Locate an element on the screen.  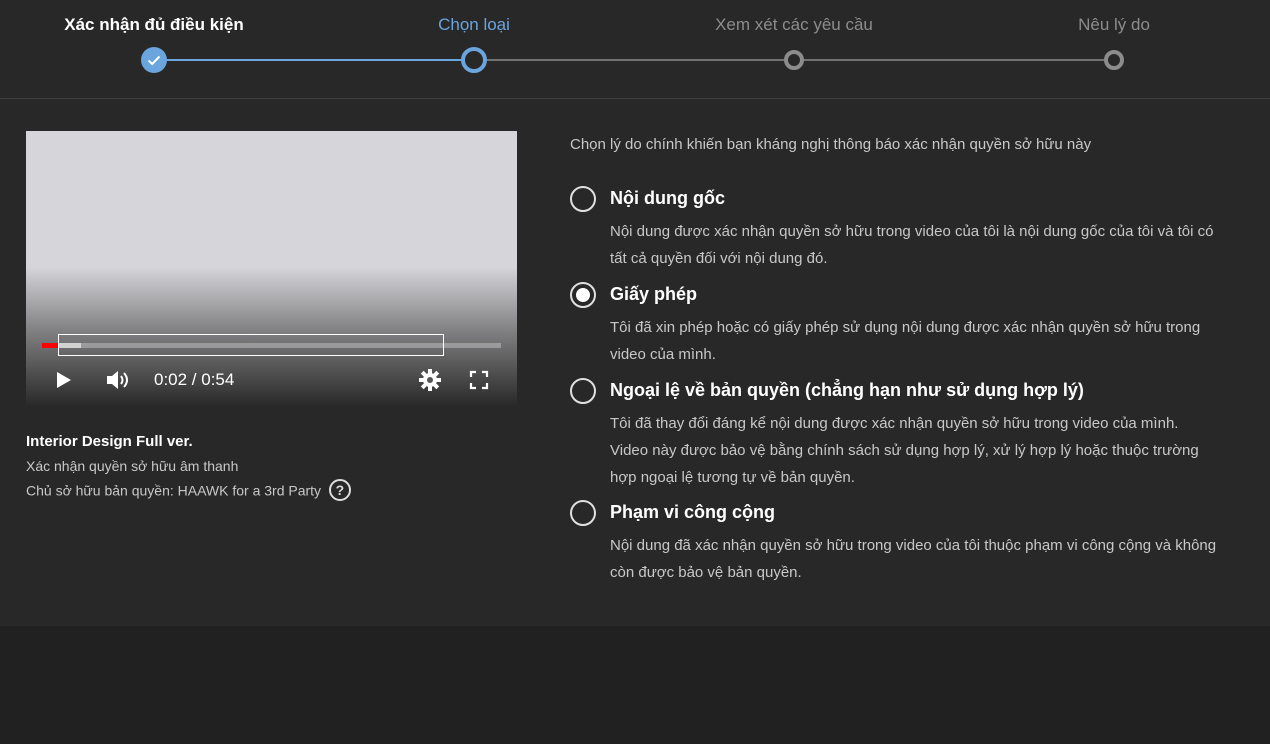
scrub-preview-box is located at coordinates (251, 345).